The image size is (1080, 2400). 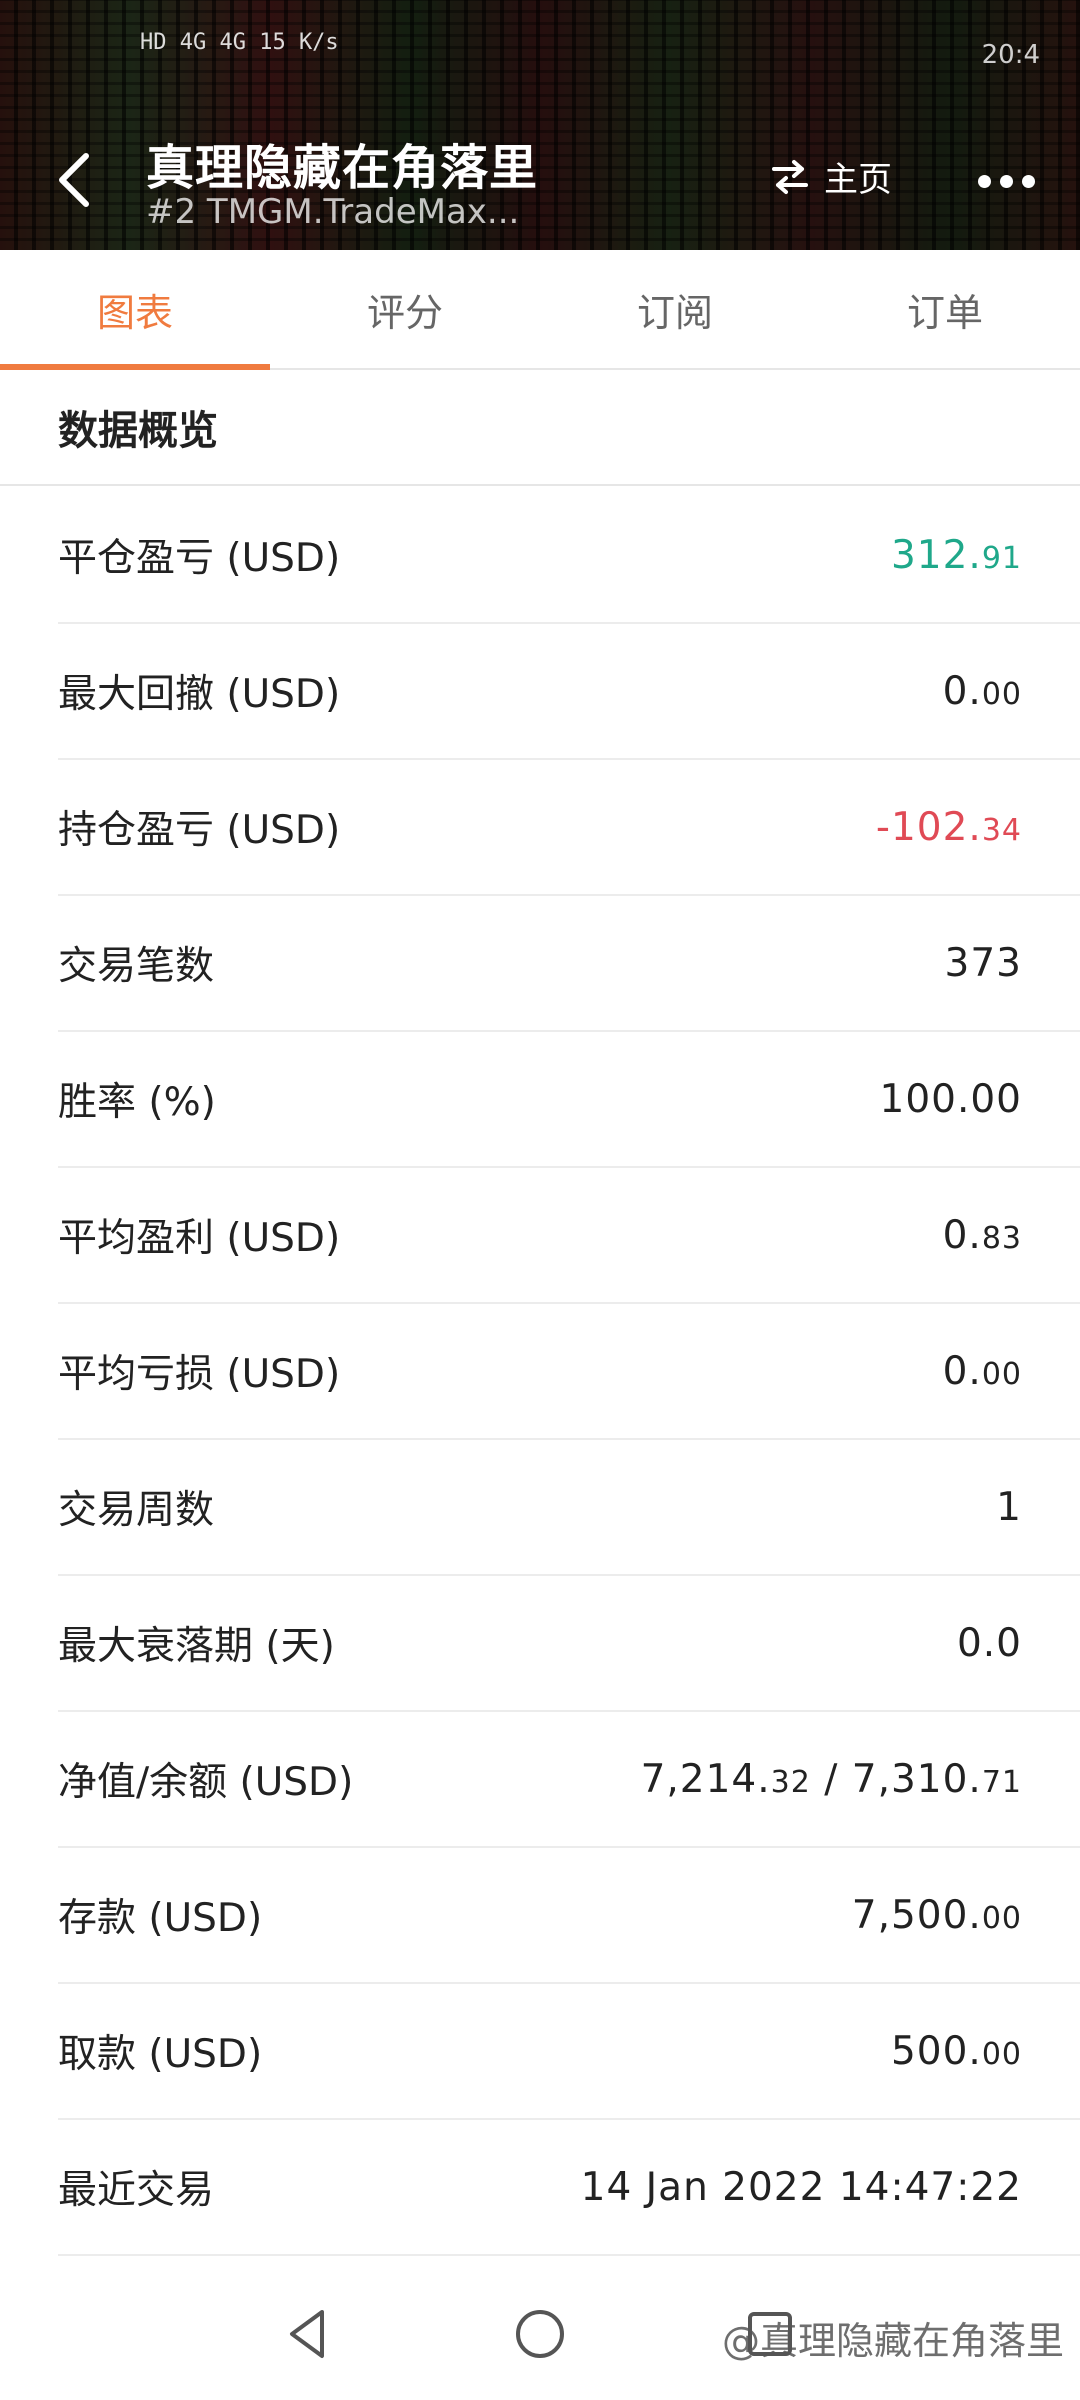 What do you see at coordinates (916, 1915) in the screenshot?
I see `stat-value-int: 7,500.` at bounding box center [916, 1915].